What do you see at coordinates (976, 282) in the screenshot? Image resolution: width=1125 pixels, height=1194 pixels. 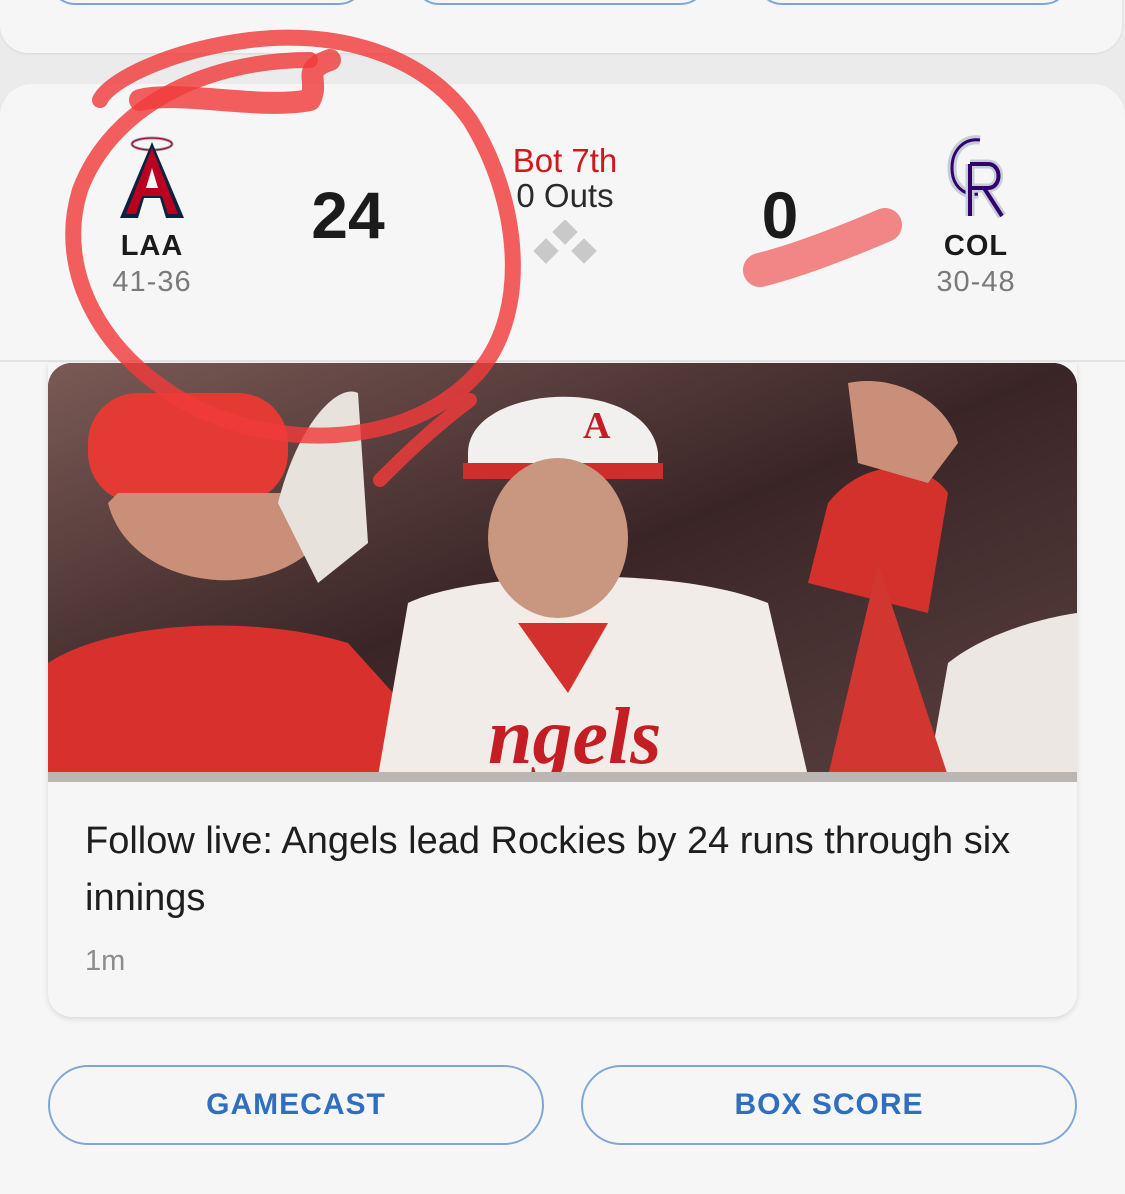 I see `away-team-record: 30-48` at bounding box center [976, 282].